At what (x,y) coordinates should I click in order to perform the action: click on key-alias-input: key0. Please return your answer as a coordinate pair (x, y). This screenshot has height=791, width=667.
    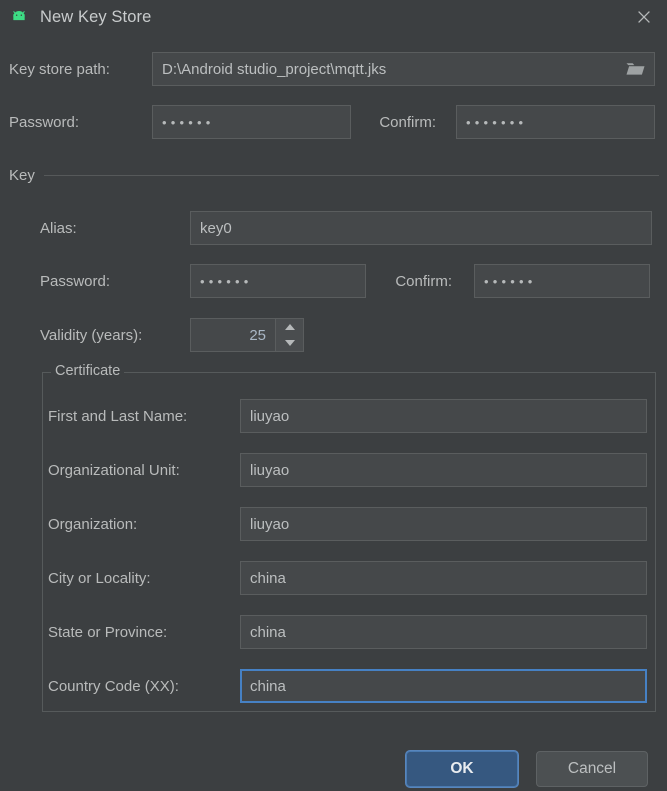
    Looking at the image, I should click on (421, 228).